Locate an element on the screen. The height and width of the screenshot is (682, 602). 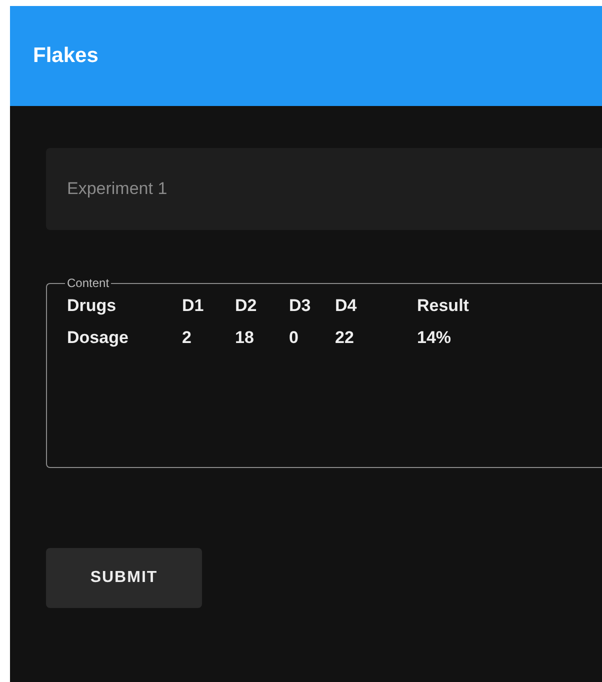
content-legend: Content is located at coordinates (88, 283).